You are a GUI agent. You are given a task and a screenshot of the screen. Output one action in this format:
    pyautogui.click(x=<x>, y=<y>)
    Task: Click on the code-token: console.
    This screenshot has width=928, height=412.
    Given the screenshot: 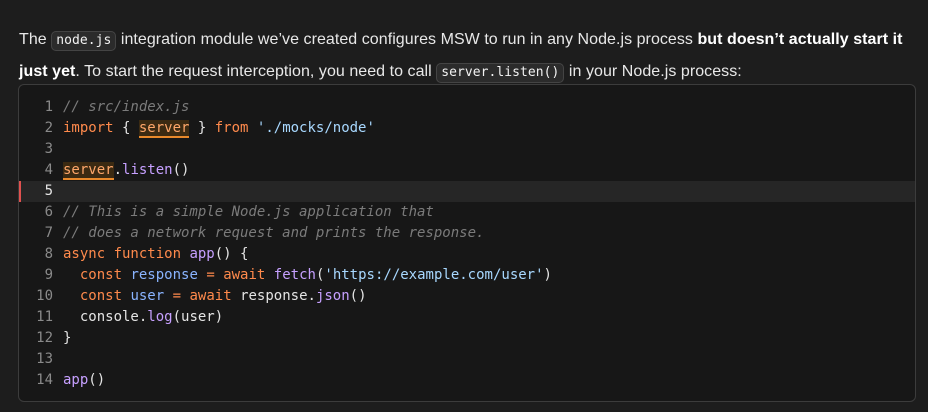 What is the action you would take?
    pyautogui.click(x=105, y=317)
    